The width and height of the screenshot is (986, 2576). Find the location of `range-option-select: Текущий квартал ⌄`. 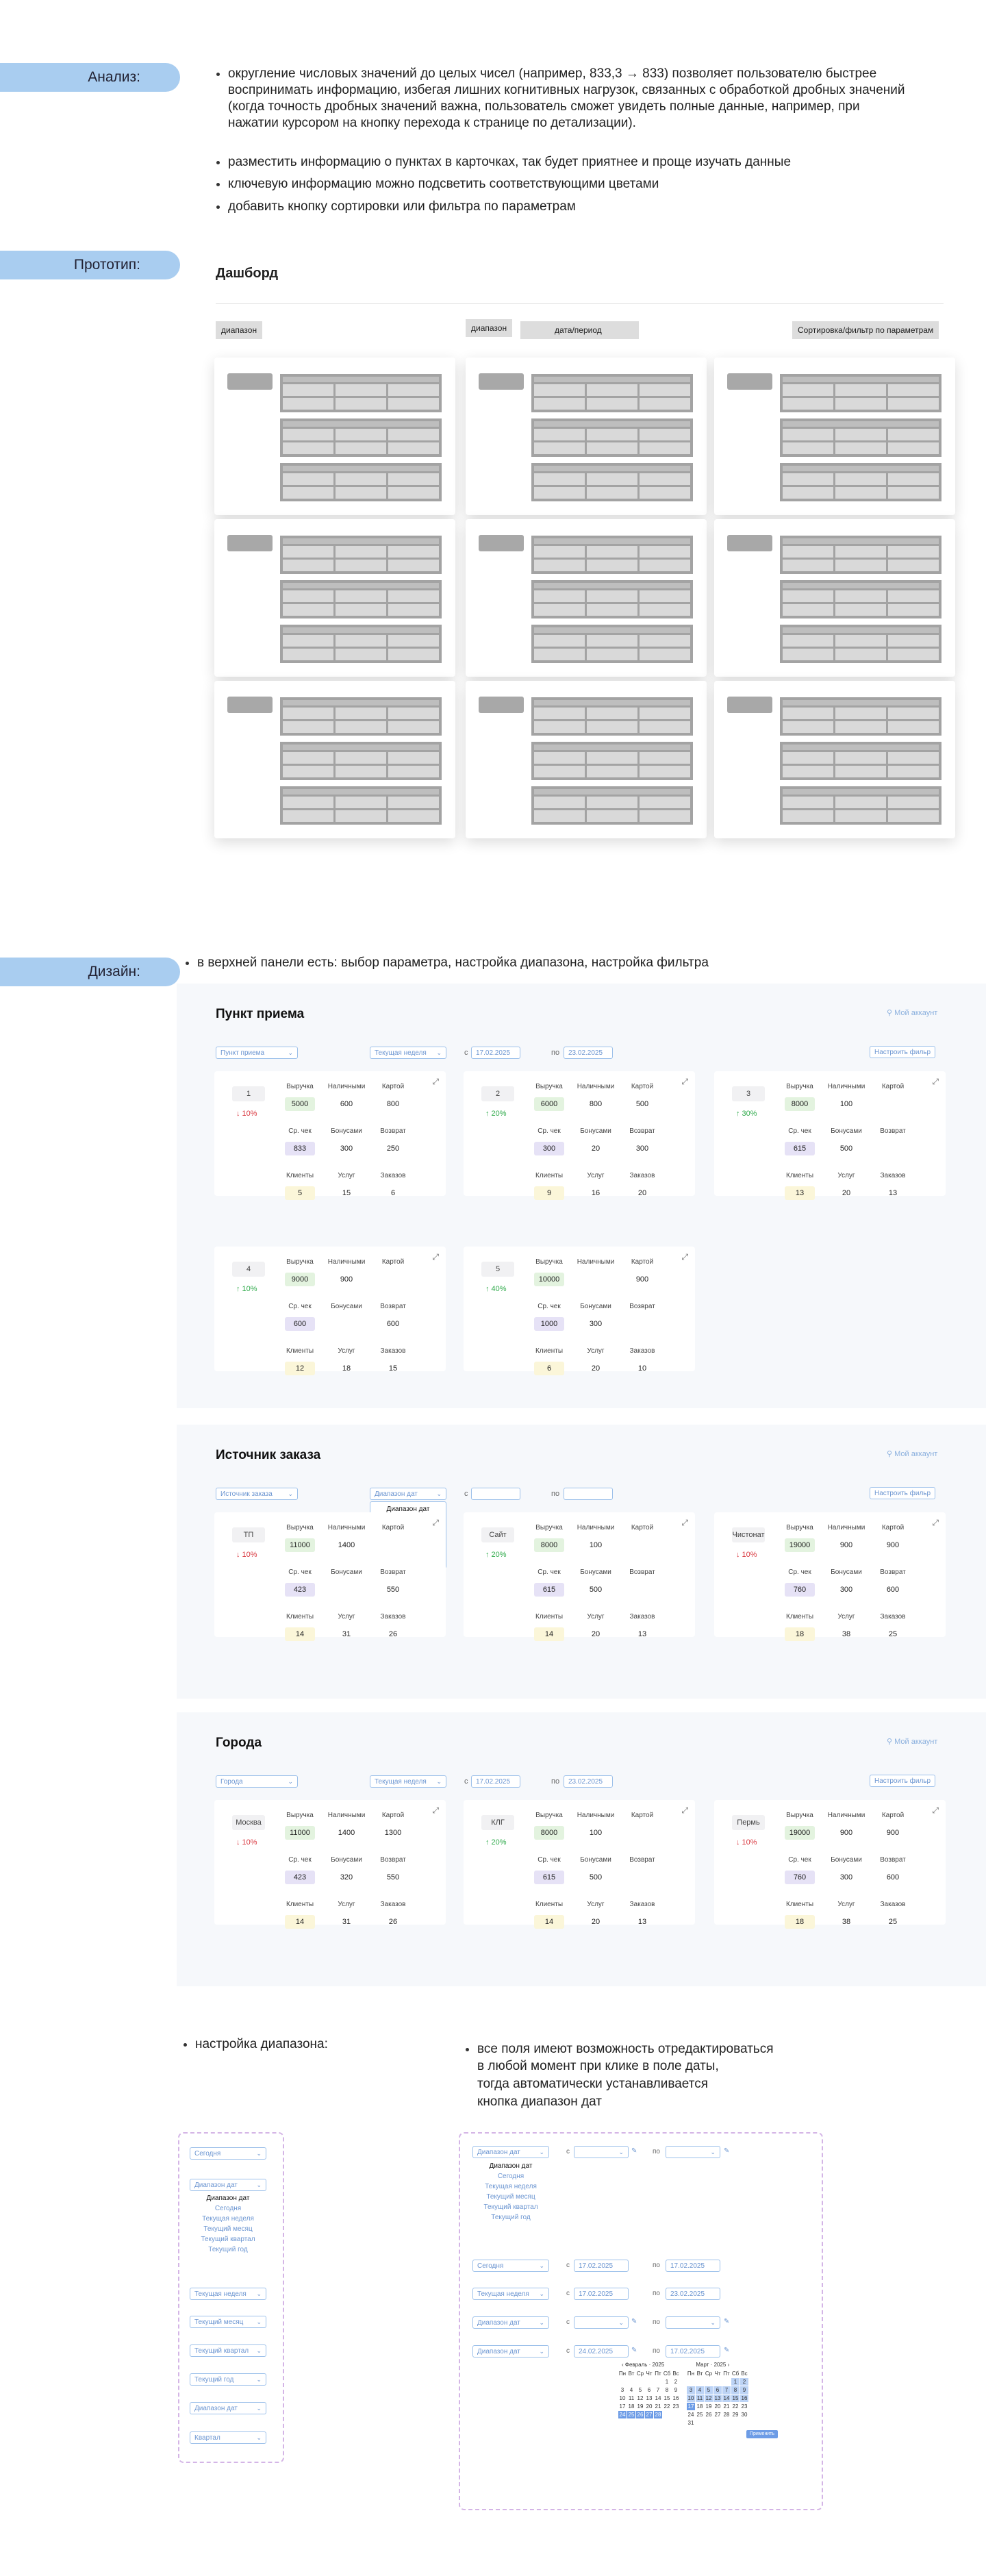

range-option-select: Текущий квартал ⌄ is located at coordinates (228, 2350).